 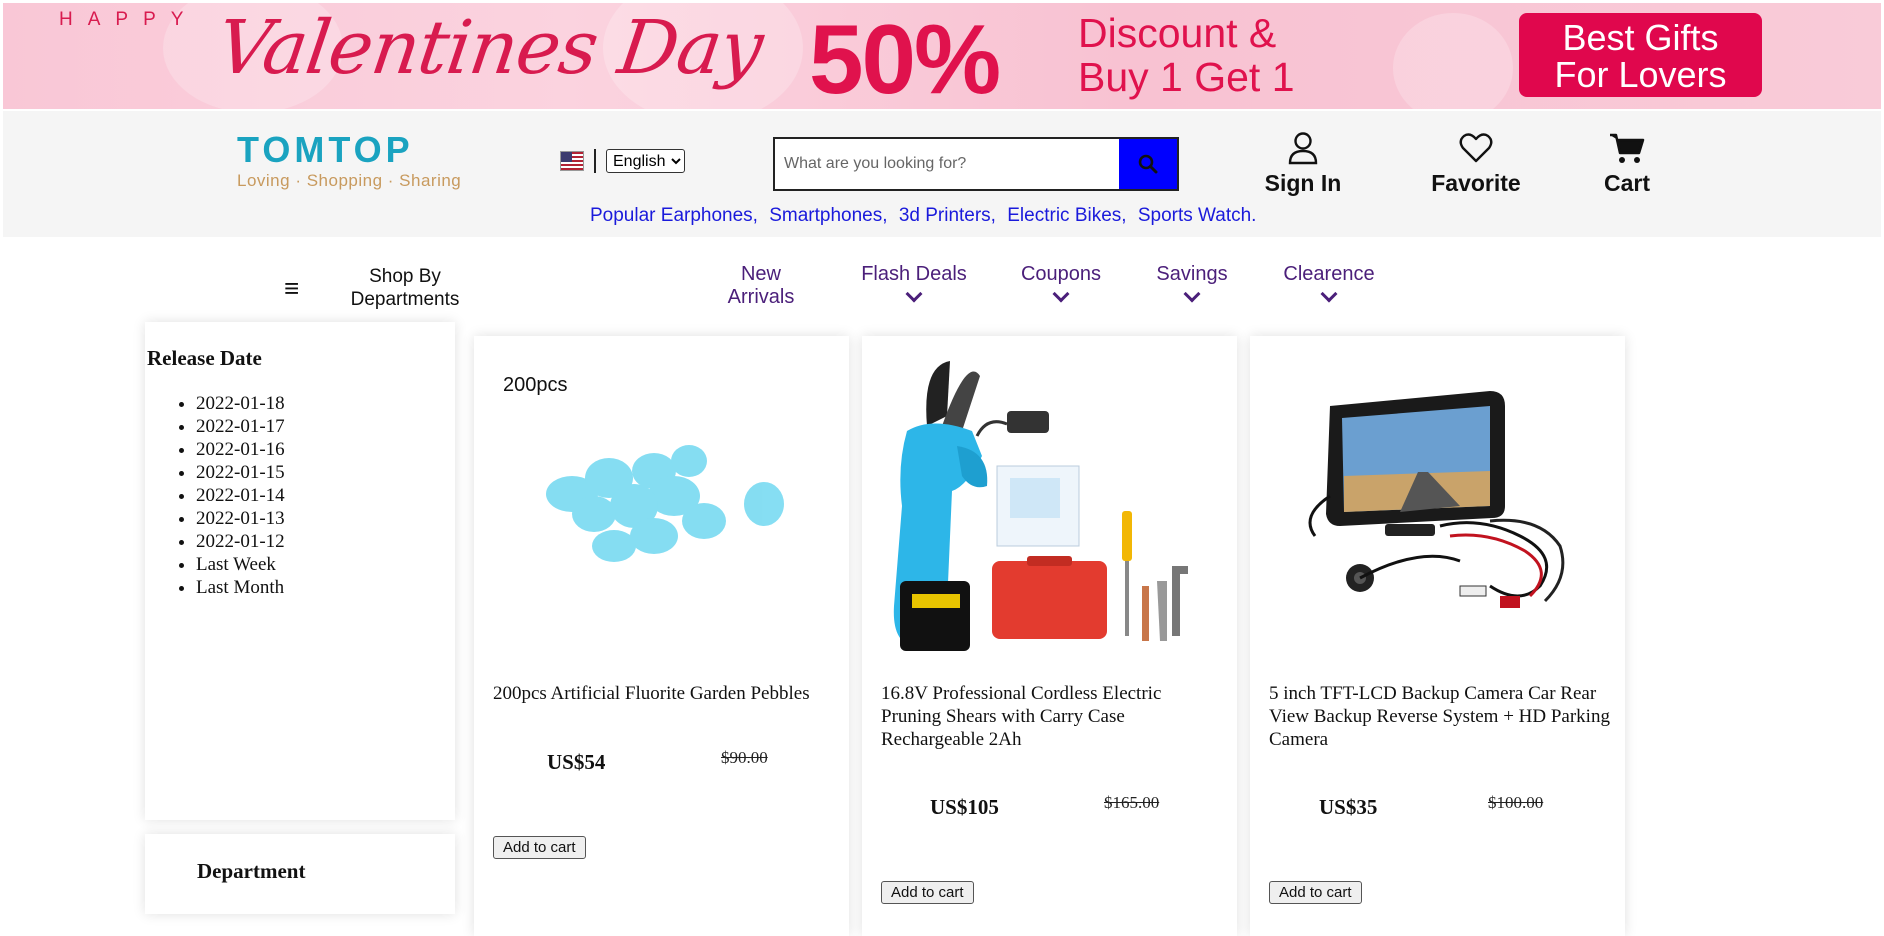 What do you see at coordinates (535, 385) in the screenshot?
I see `product-badge: 200pcs` at bounding box center [535, 385].